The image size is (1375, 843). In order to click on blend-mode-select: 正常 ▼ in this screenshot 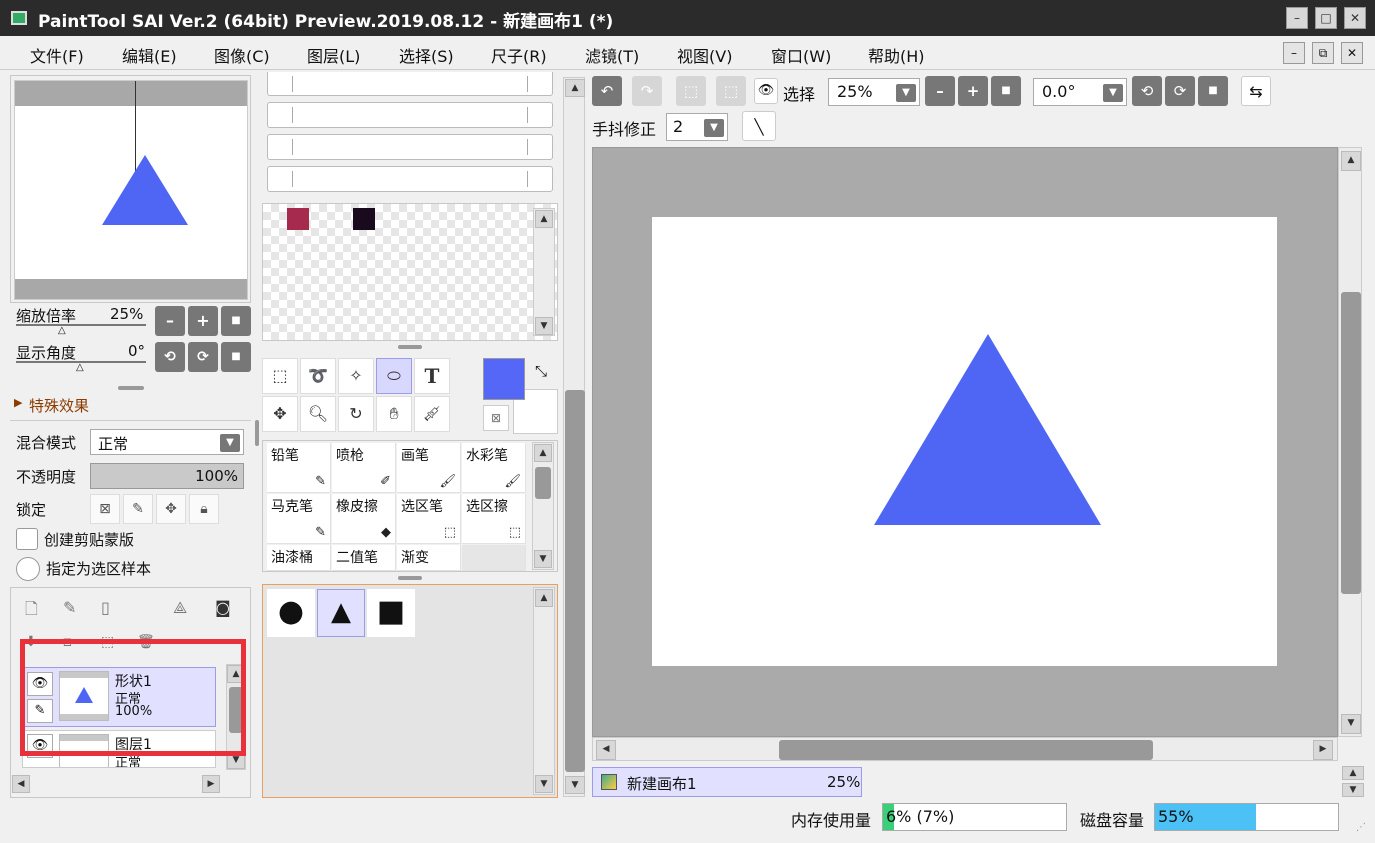, I will do `click(167, 442)`.